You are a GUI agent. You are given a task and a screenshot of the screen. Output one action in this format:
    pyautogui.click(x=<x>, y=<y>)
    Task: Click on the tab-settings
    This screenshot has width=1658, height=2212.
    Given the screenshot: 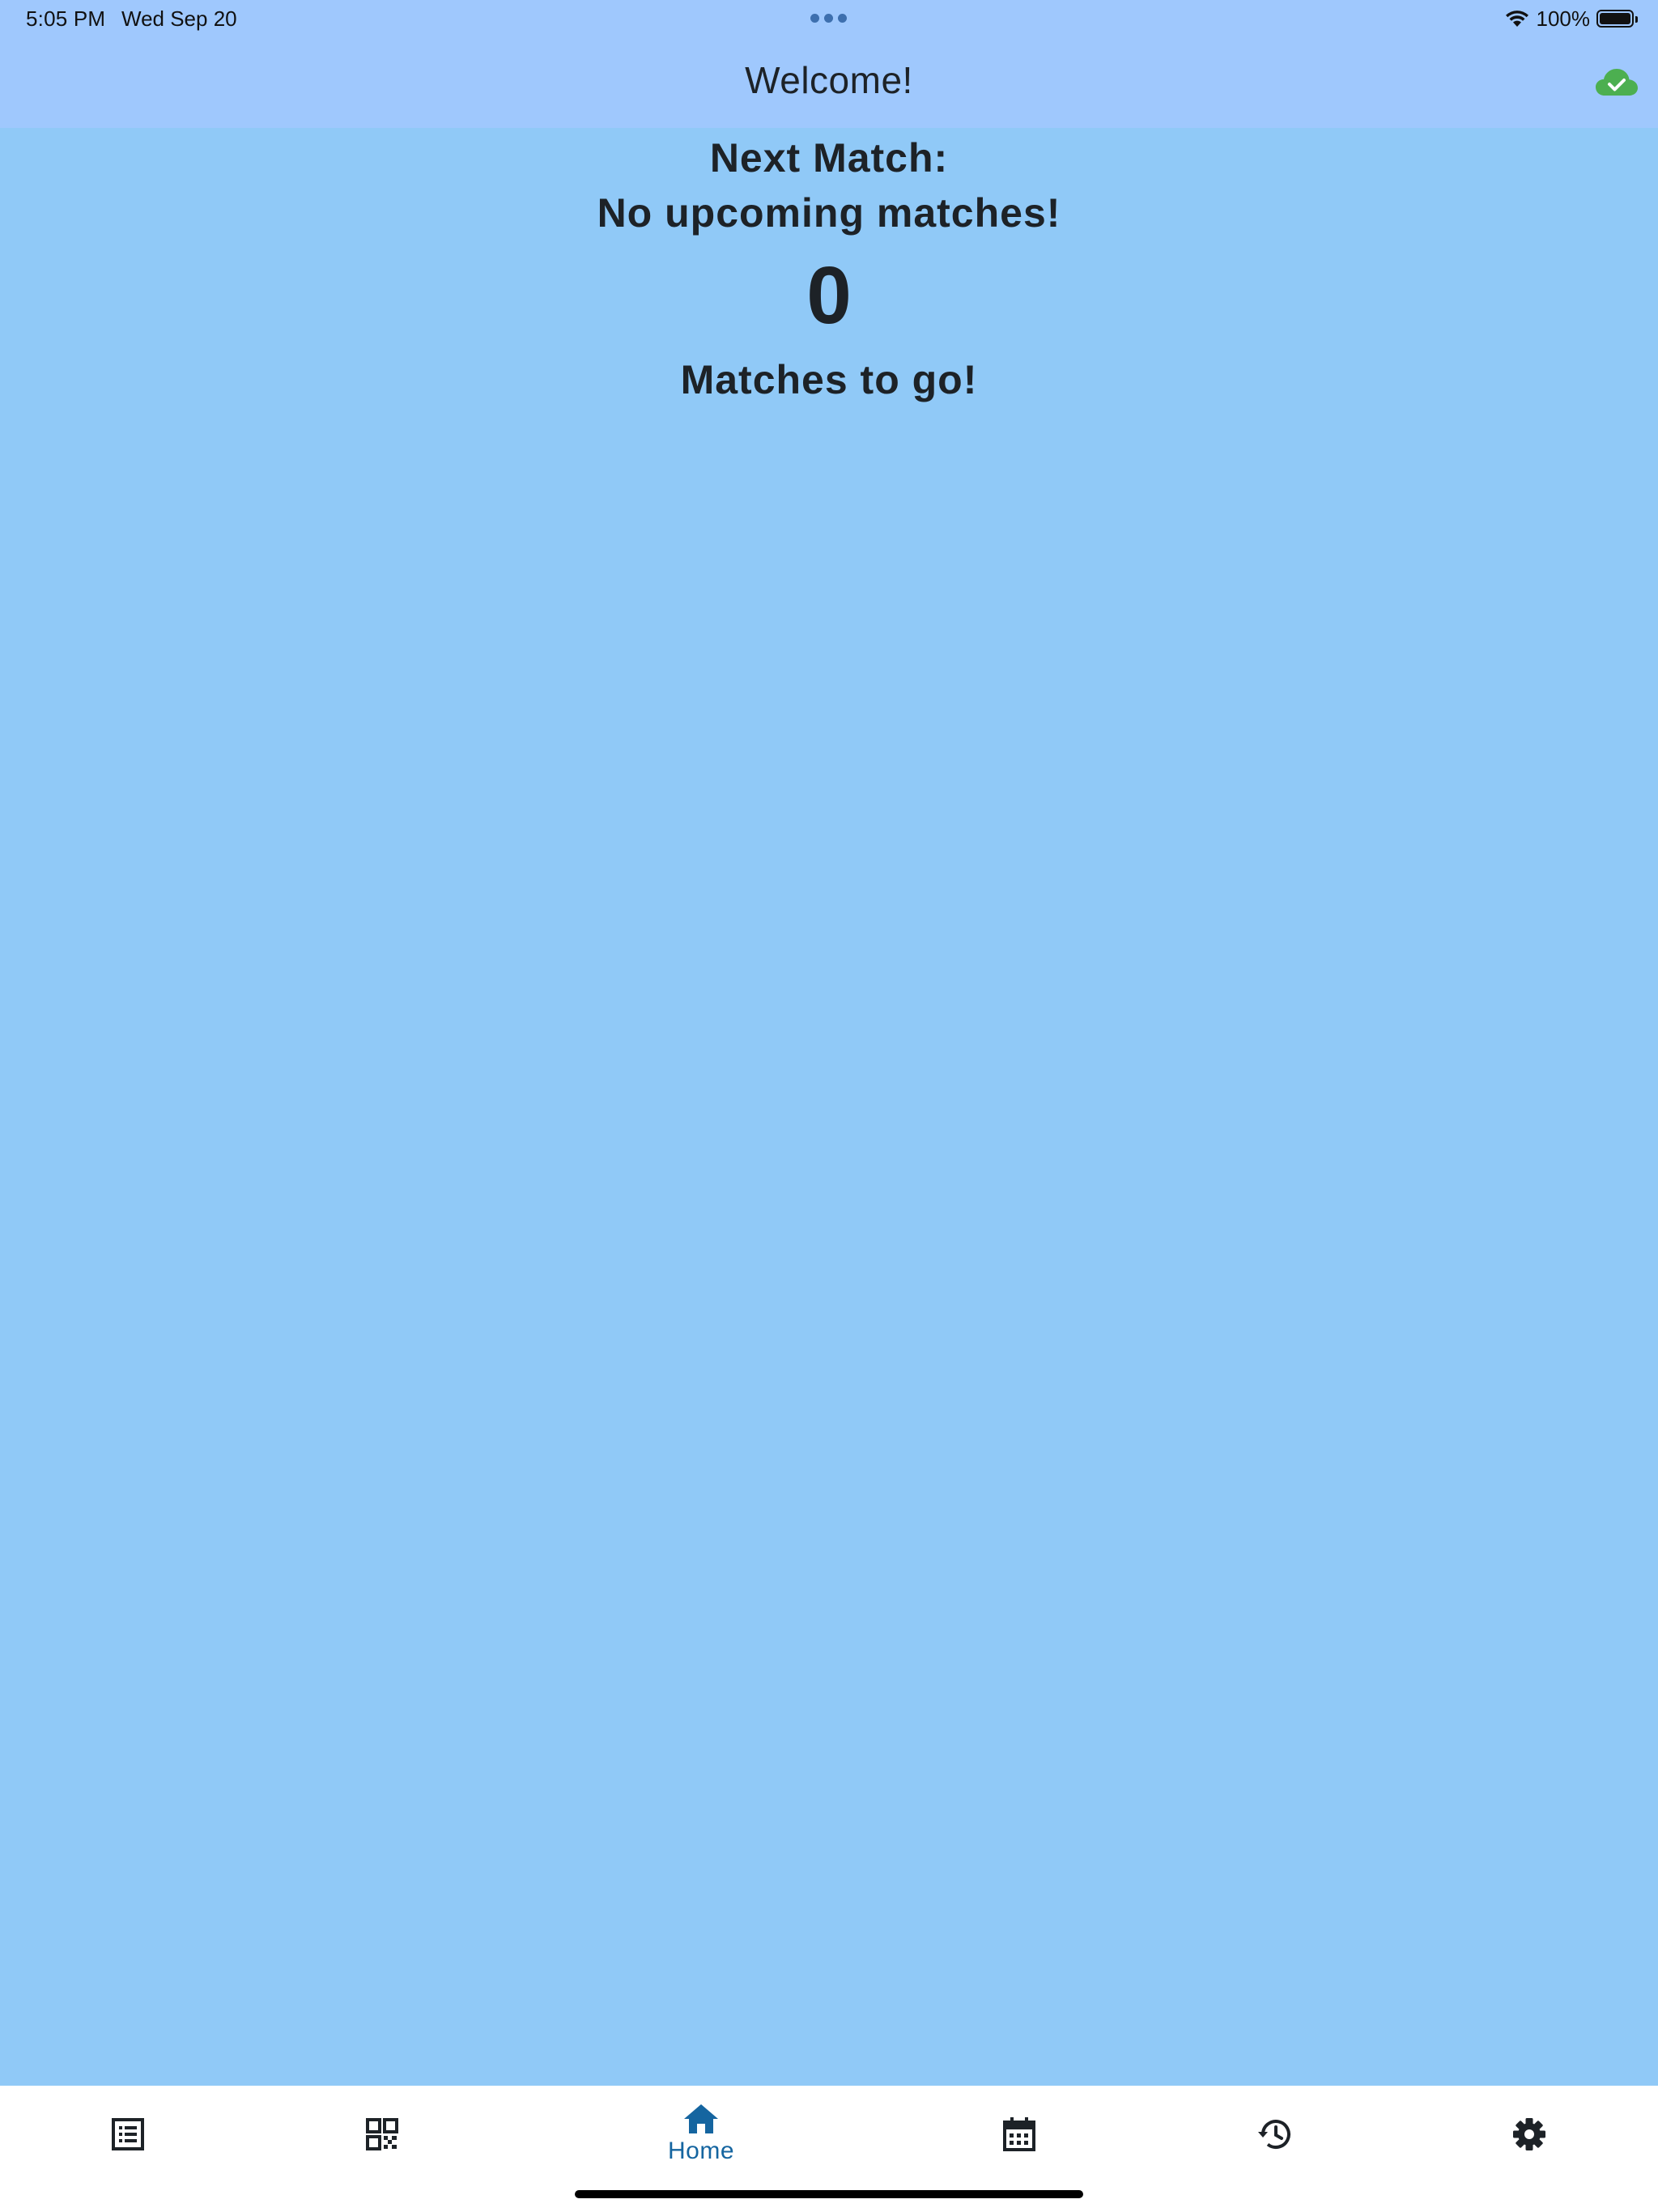 What is the action you would take?
    pyautogui.click(x=1529, y=2134)
    